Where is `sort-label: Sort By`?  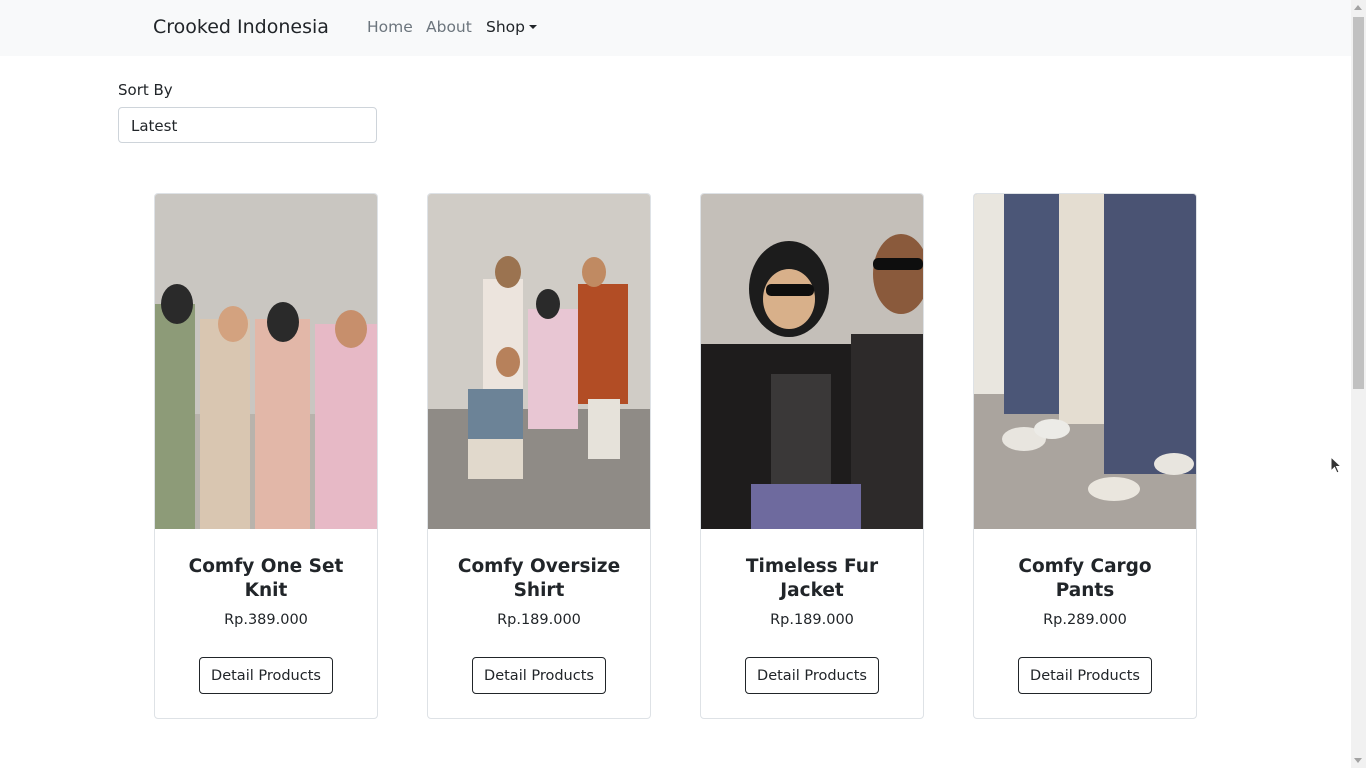 sort-label: Sort By is located at coordinates (145, 90).